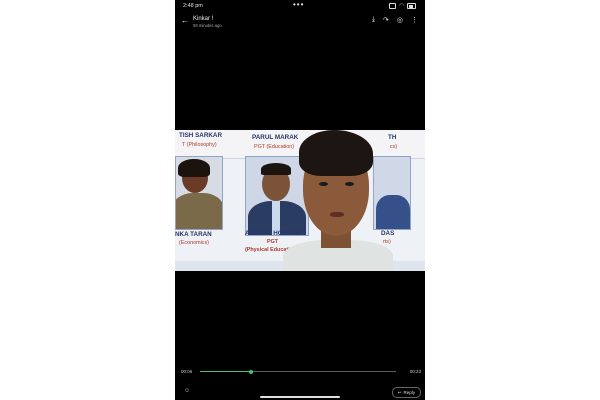 The width and height of the screenshot is (600, 400). What do you see at coordinates (409, 392) in the screenshot?
I see `reply-label: Reply` at bounding box center [409, 392].